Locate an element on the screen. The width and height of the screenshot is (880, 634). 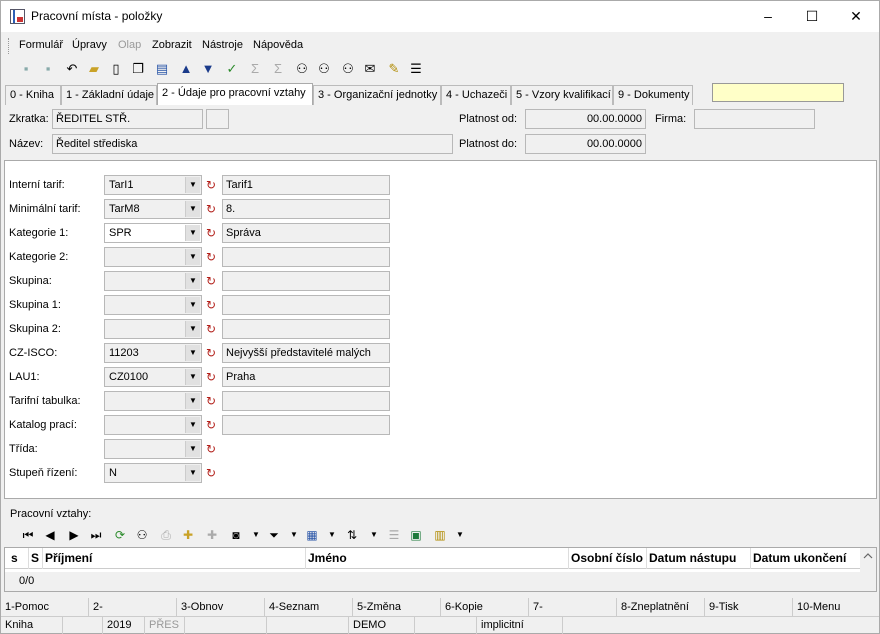
col-s-small: s is located at coordinates (19, 558).